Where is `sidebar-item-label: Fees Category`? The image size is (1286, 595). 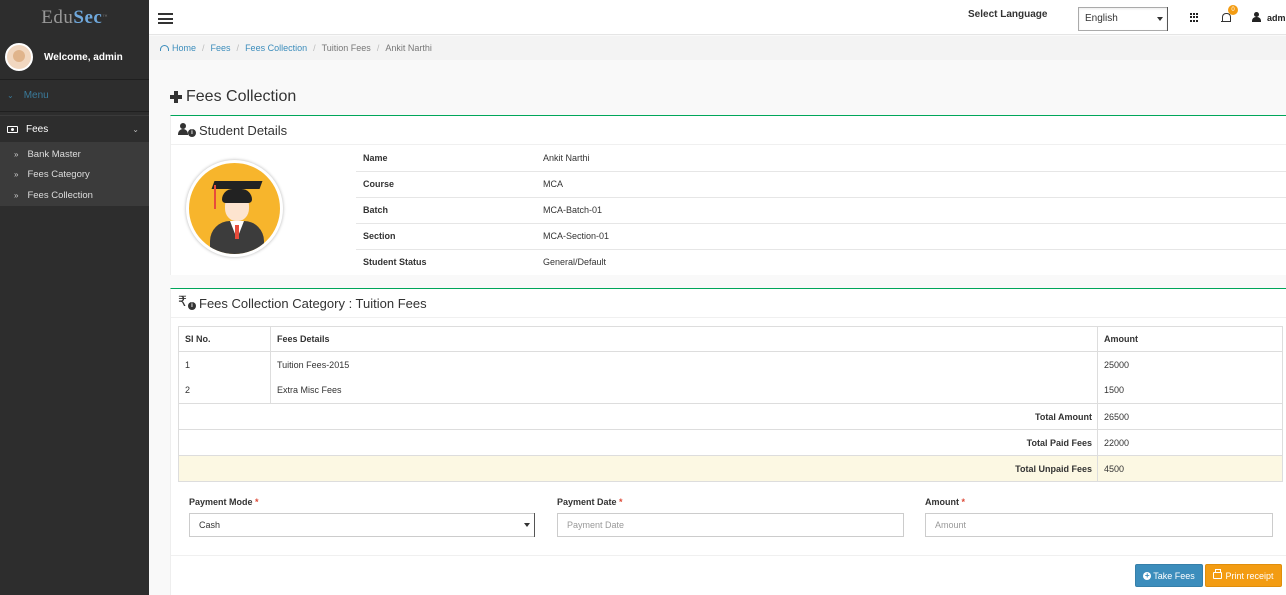 sidebar-item-label: Fees Category is located at coordinates (58, 175).